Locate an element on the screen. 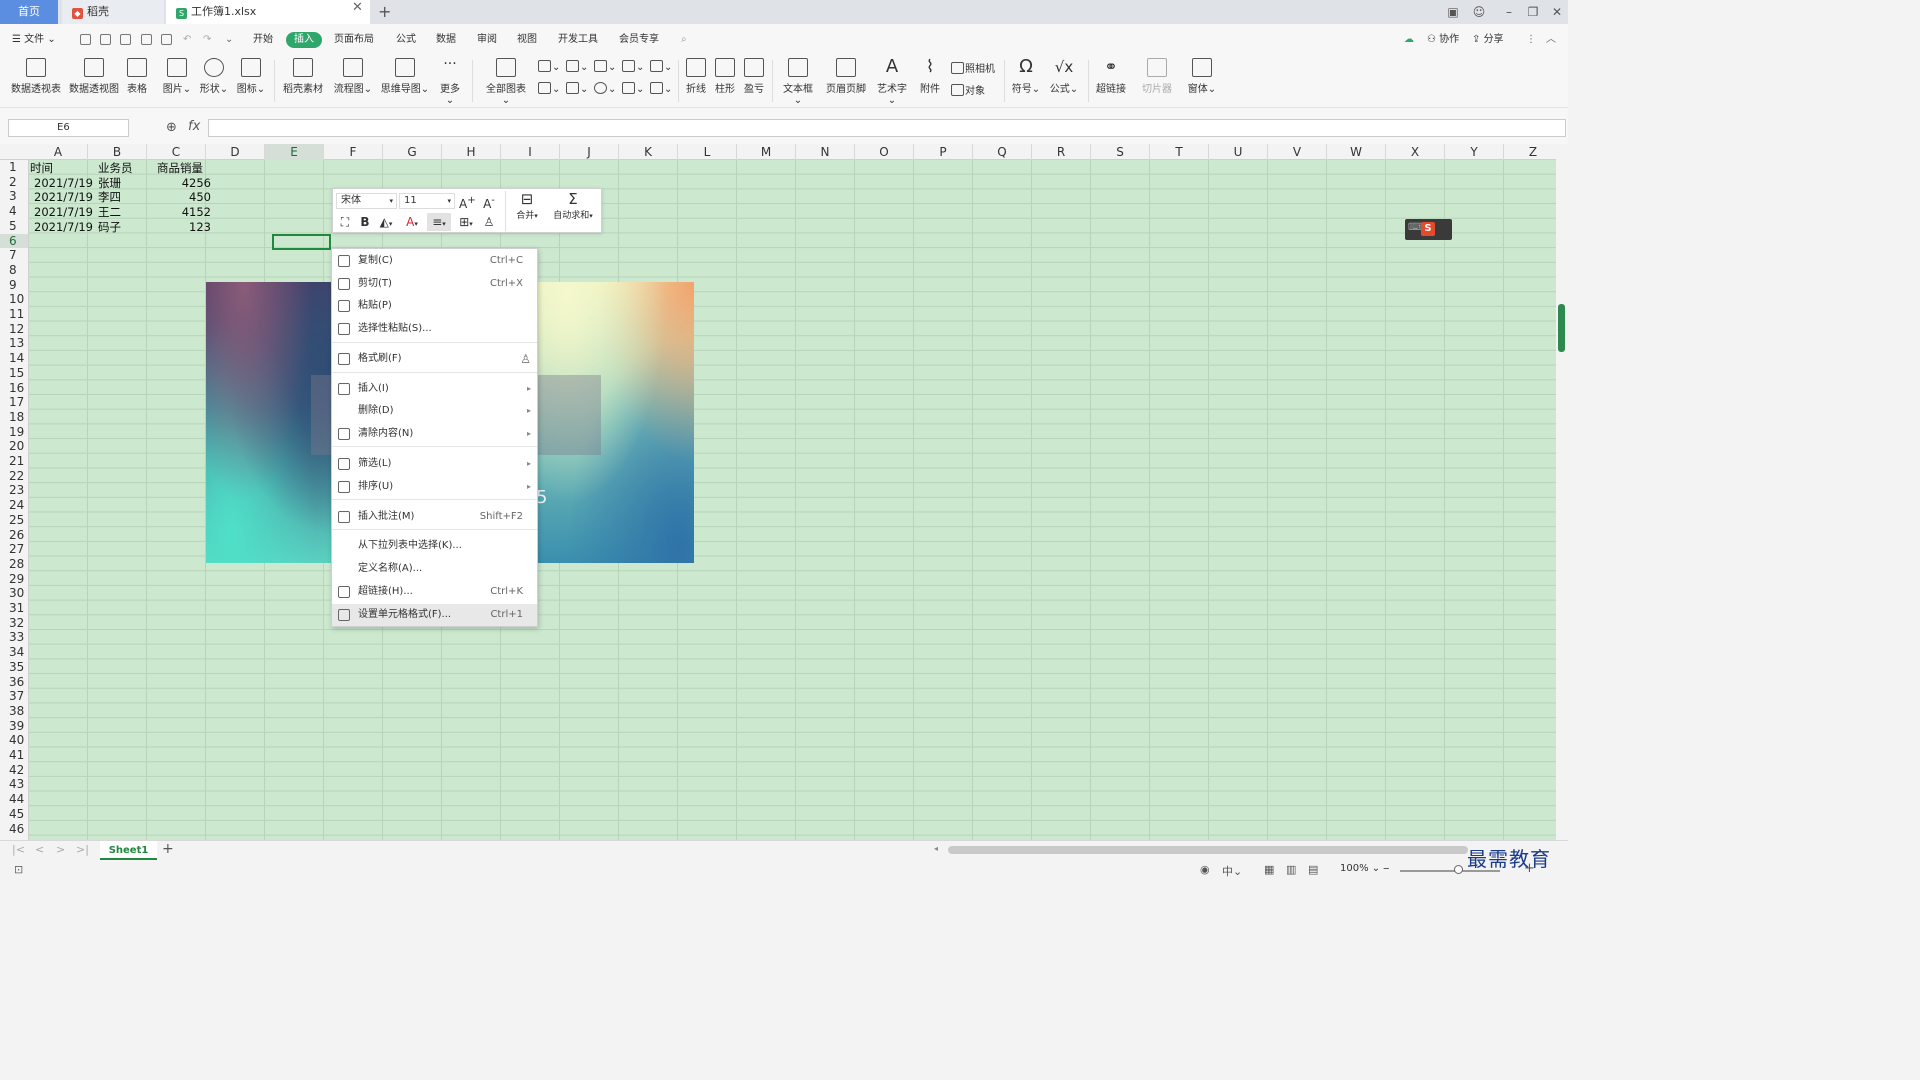  context-menu-item: 设置单元格格式(F)... Ctrl+1 is located at coordinates (434, 615).